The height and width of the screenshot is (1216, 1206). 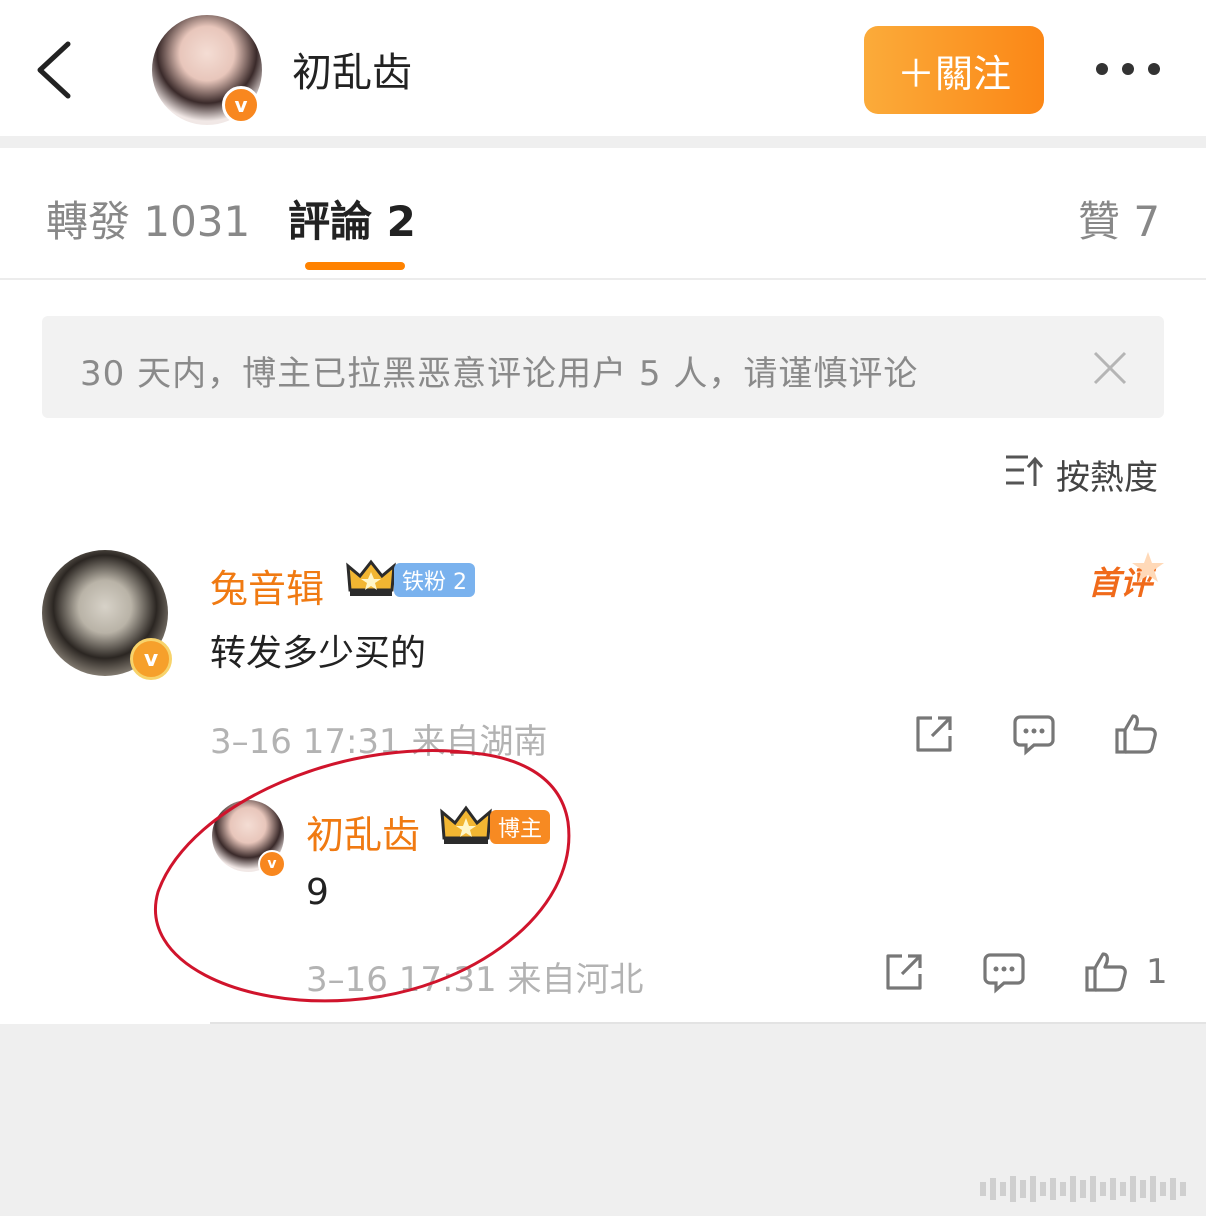 I want to click on crown-icon, so click(x=371, y=577).